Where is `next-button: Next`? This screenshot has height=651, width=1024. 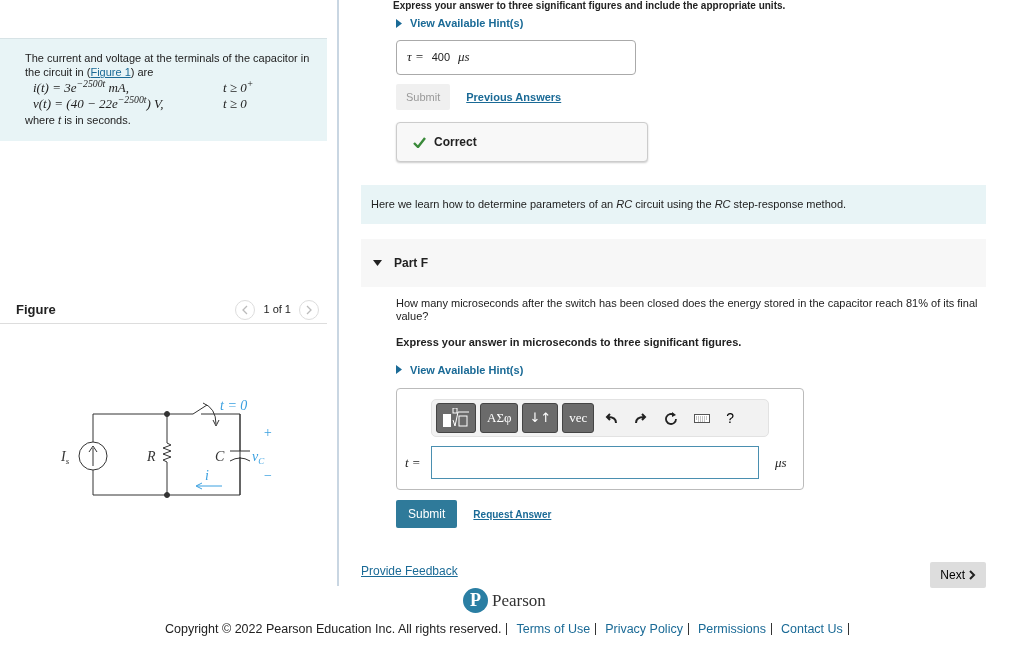 next-button: Next is located at coordinates (958, 575).